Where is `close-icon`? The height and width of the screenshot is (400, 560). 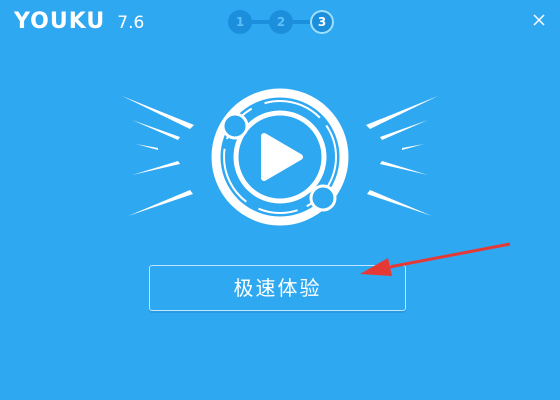
close-icon is located at coordinates (539, 20).